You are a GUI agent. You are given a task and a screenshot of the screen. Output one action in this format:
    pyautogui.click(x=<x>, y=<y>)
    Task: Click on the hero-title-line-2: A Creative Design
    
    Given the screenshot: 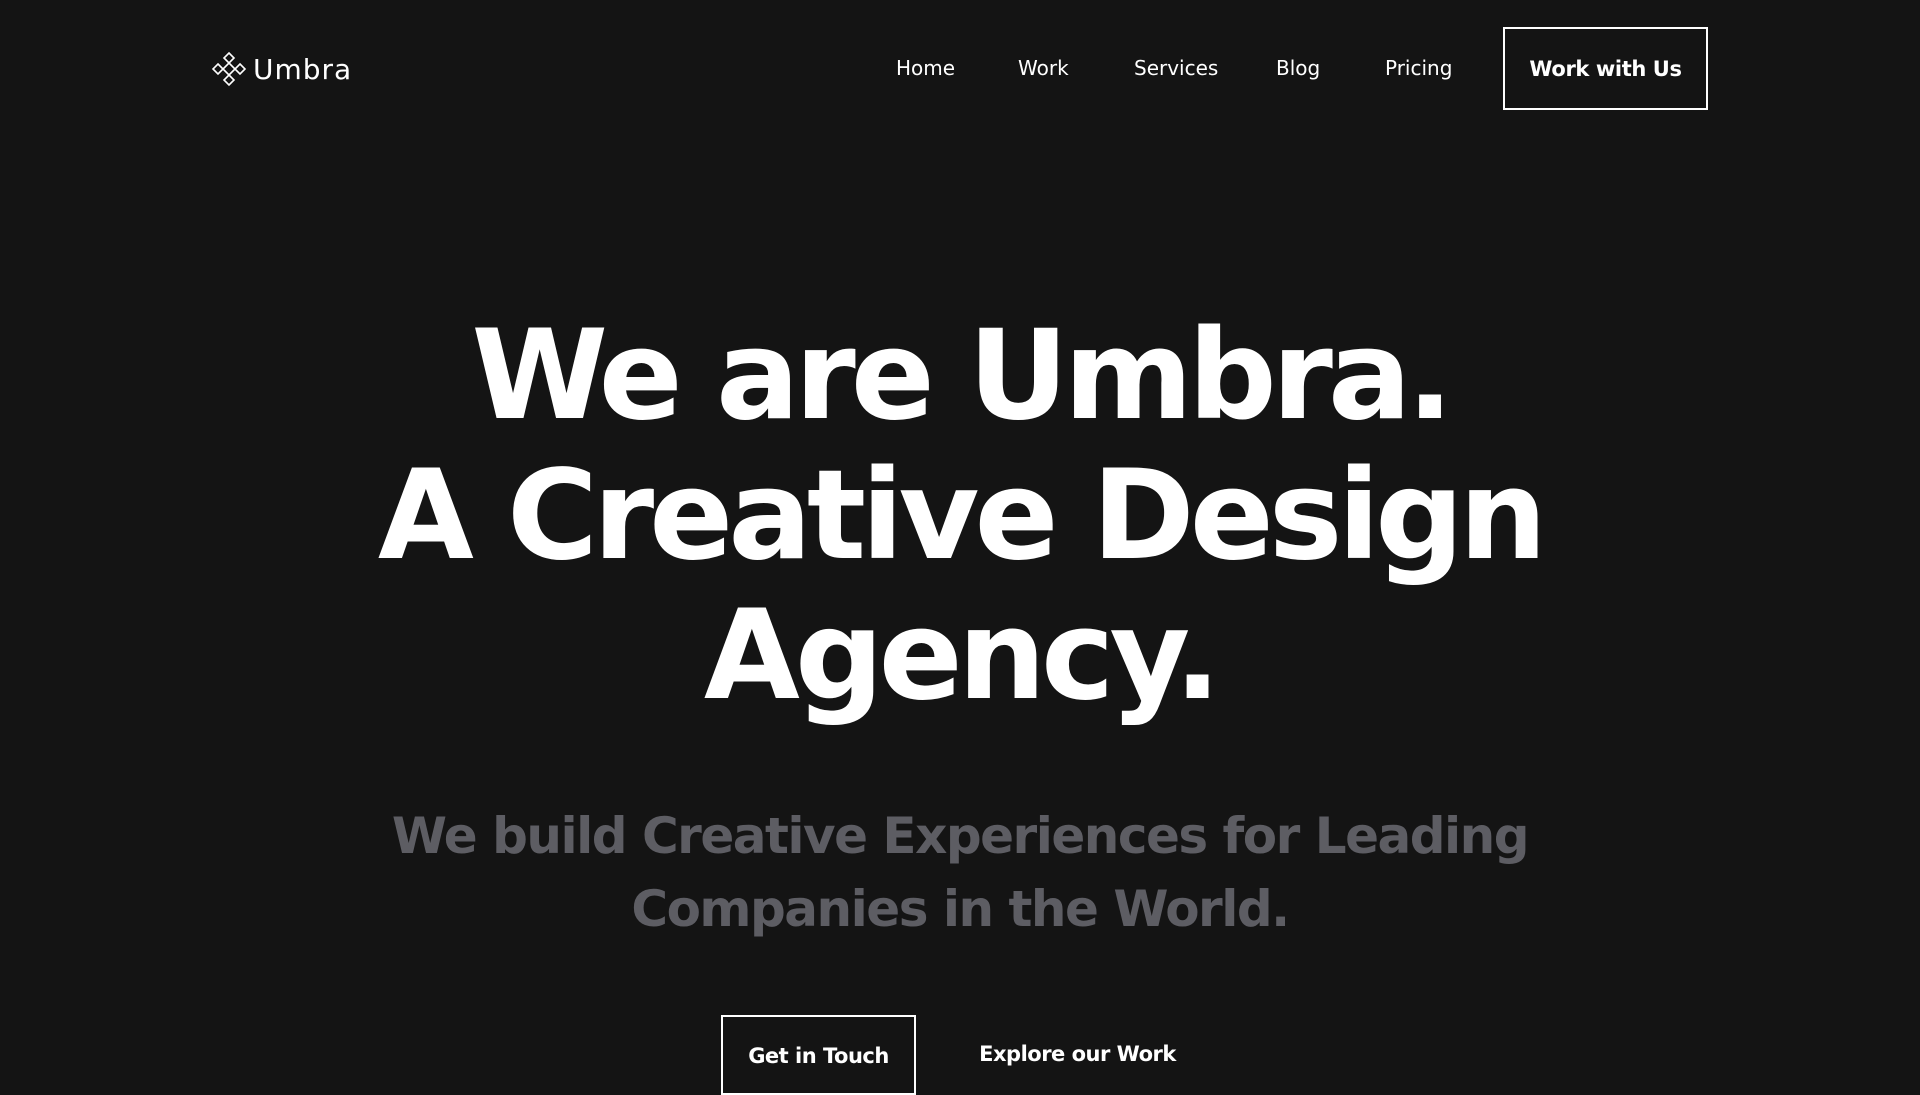 What is the action you would take?
    pyautogui.click(x=962, y=516)
    